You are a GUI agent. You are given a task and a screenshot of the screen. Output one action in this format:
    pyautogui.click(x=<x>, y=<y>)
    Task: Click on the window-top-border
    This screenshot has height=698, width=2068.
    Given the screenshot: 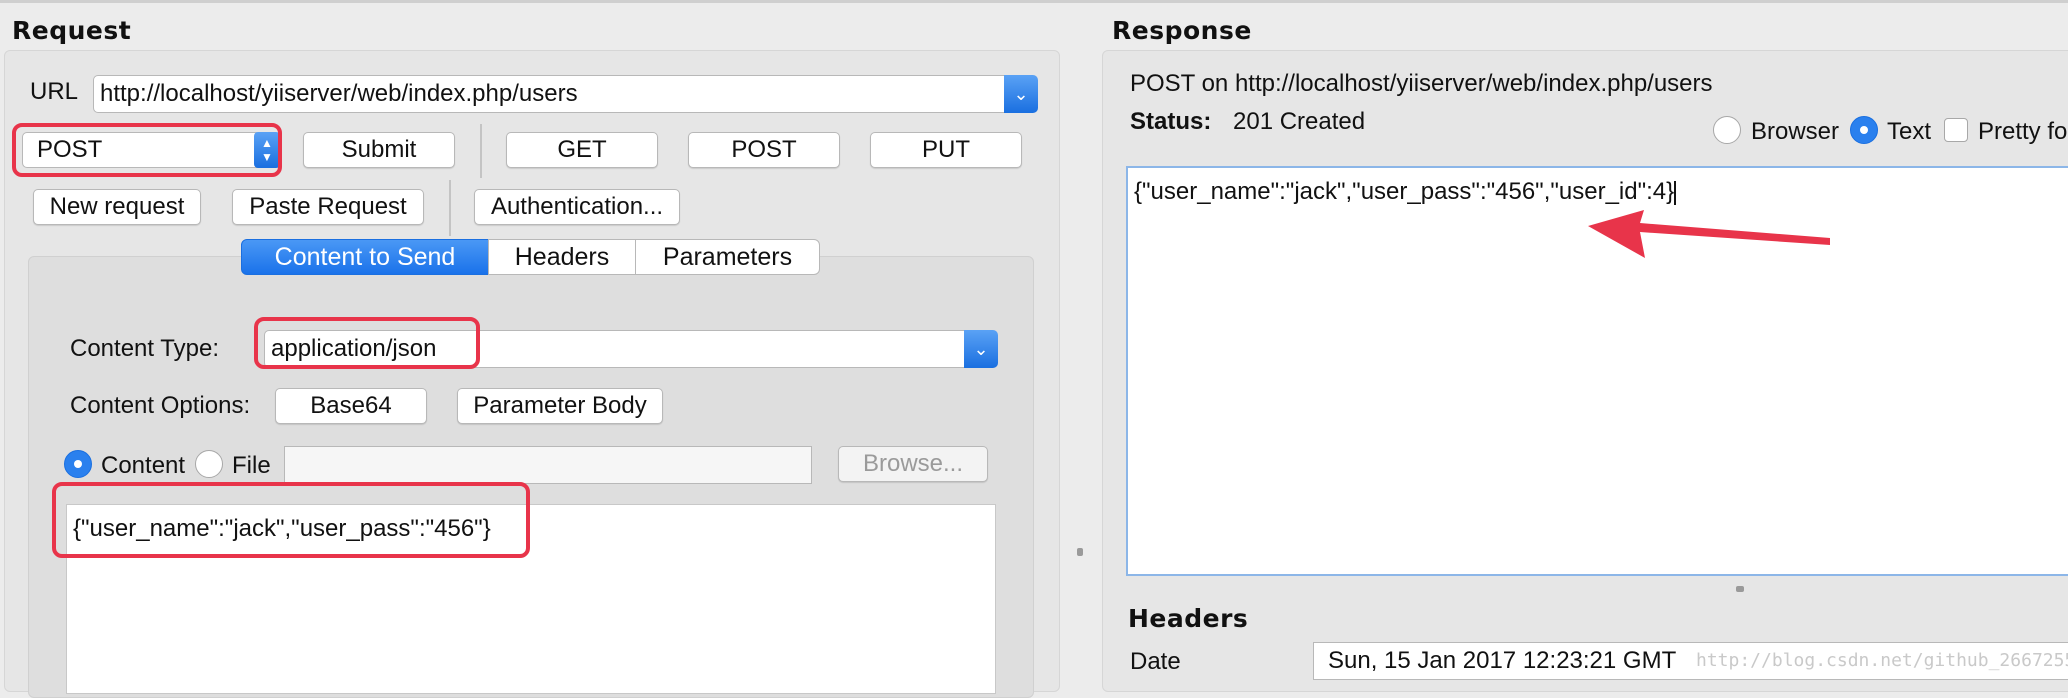 What is the action you would take?
    pyautogui.click(x=1034, y=1)
    